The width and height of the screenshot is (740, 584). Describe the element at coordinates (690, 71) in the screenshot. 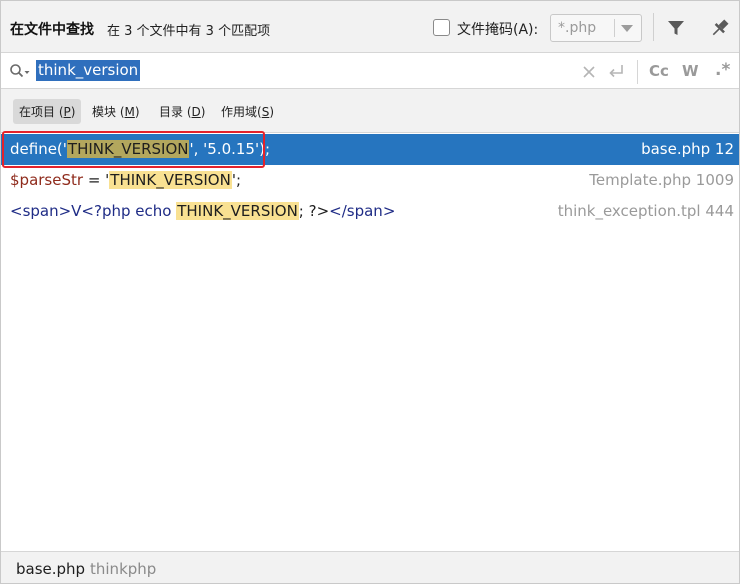

I see `whole-words-icon: W` at that location.